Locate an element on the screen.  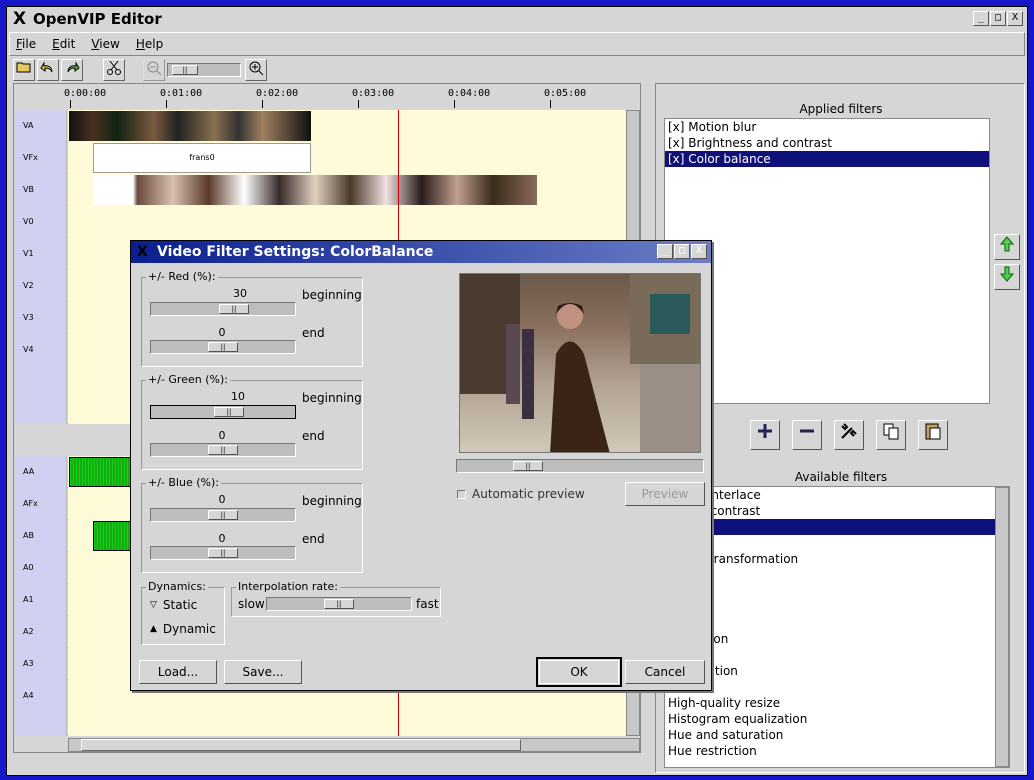
list-item: Hue and saturation is located at coordinates (837, 735).